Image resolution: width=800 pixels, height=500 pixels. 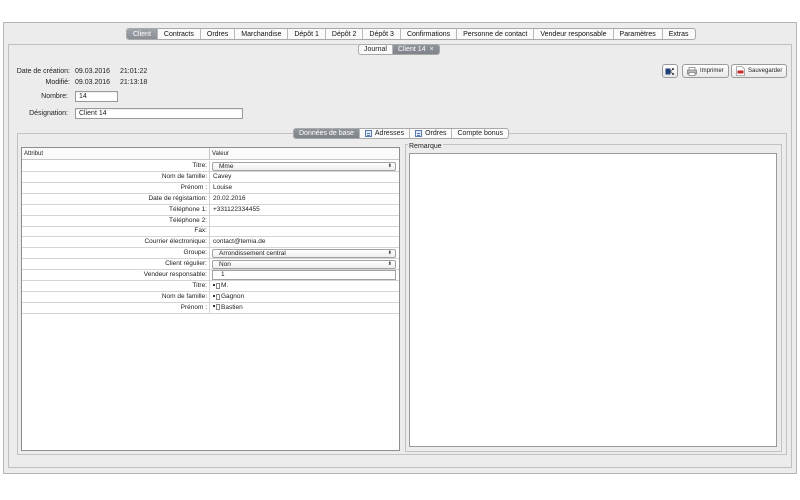 What do you see at coordinates (705, 71) in the screenshot?
I see `print-button: Imprimer` at bounding box center [705, 71].